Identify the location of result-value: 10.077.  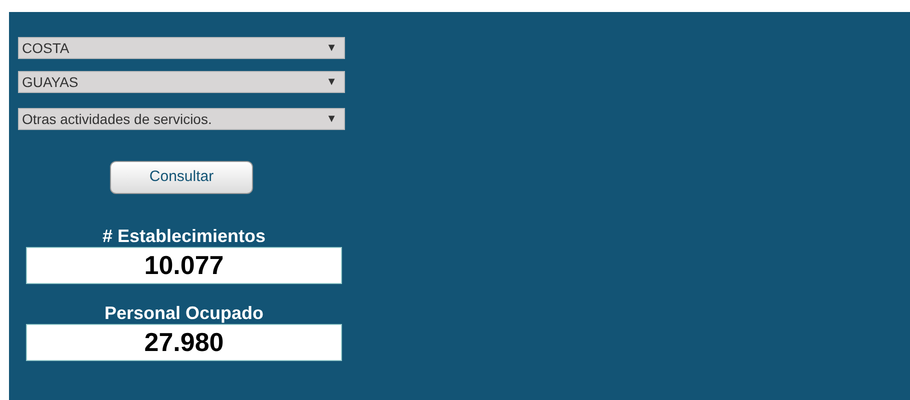
(184, 265).